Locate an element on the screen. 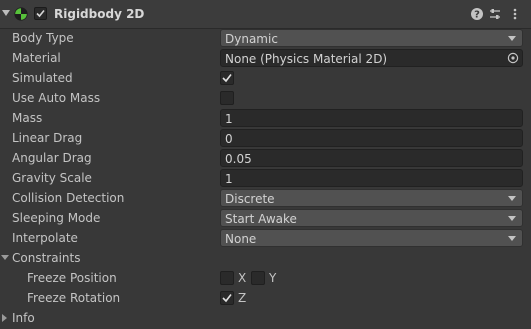  mass-row: Mass 1 is located at coordinates (265, 118).